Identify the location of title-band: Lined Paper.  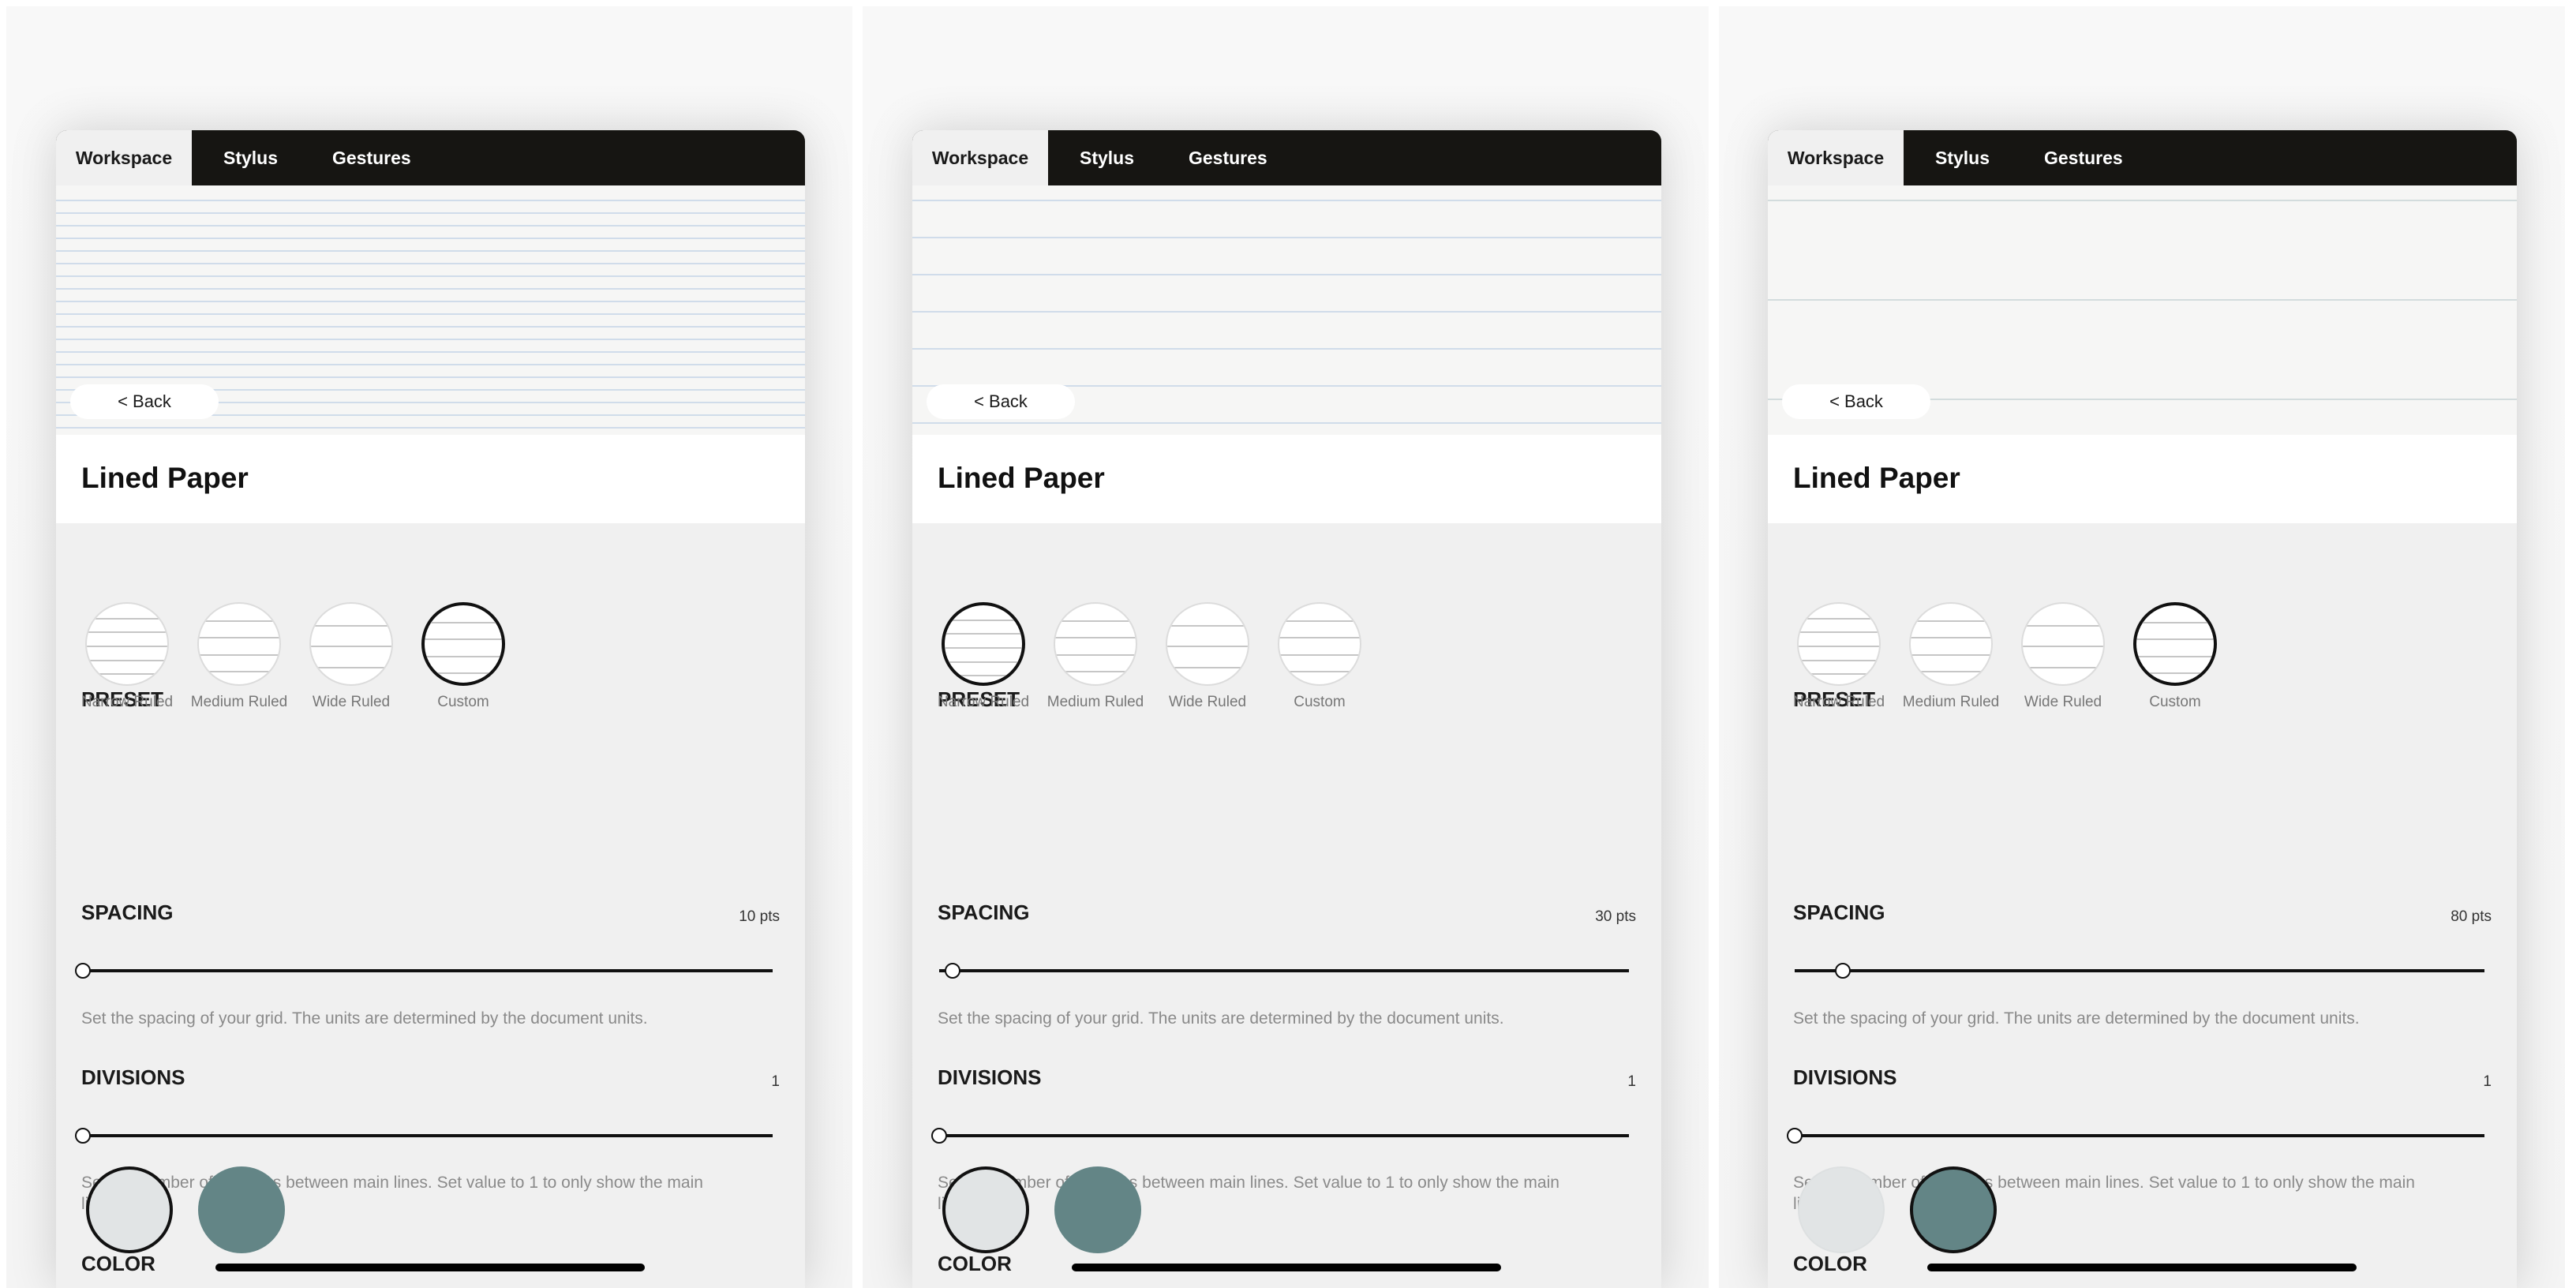
(2142, 479).